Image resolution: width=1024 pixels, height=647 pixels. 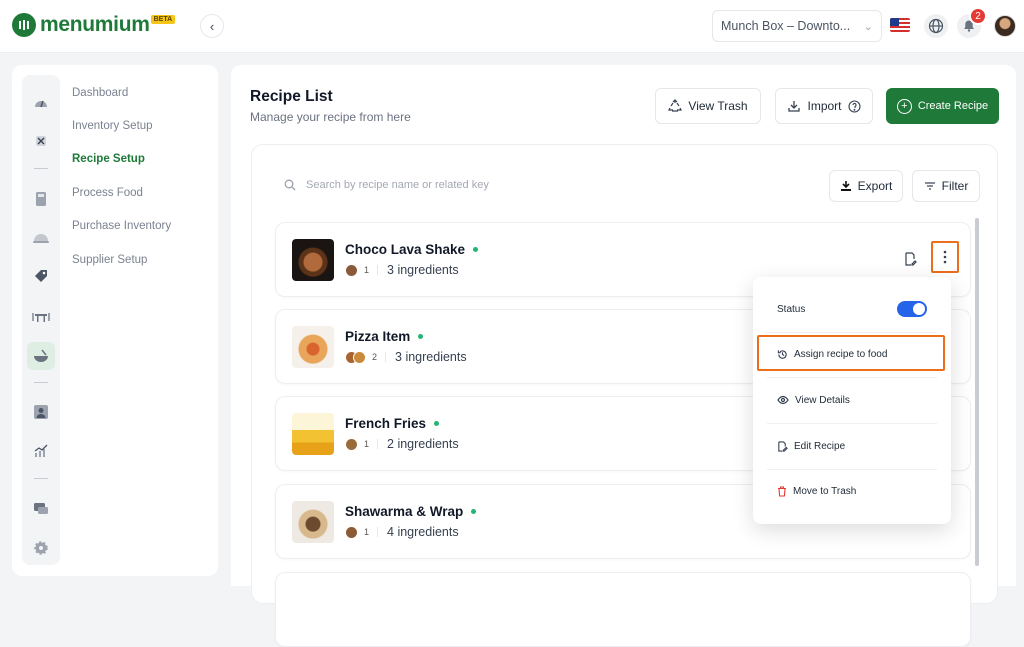 What do you see at coordinates (107, 193) in the screenshot?
I see `sidebar-item-process-food: Process Food` at bounding box center [107, 193].